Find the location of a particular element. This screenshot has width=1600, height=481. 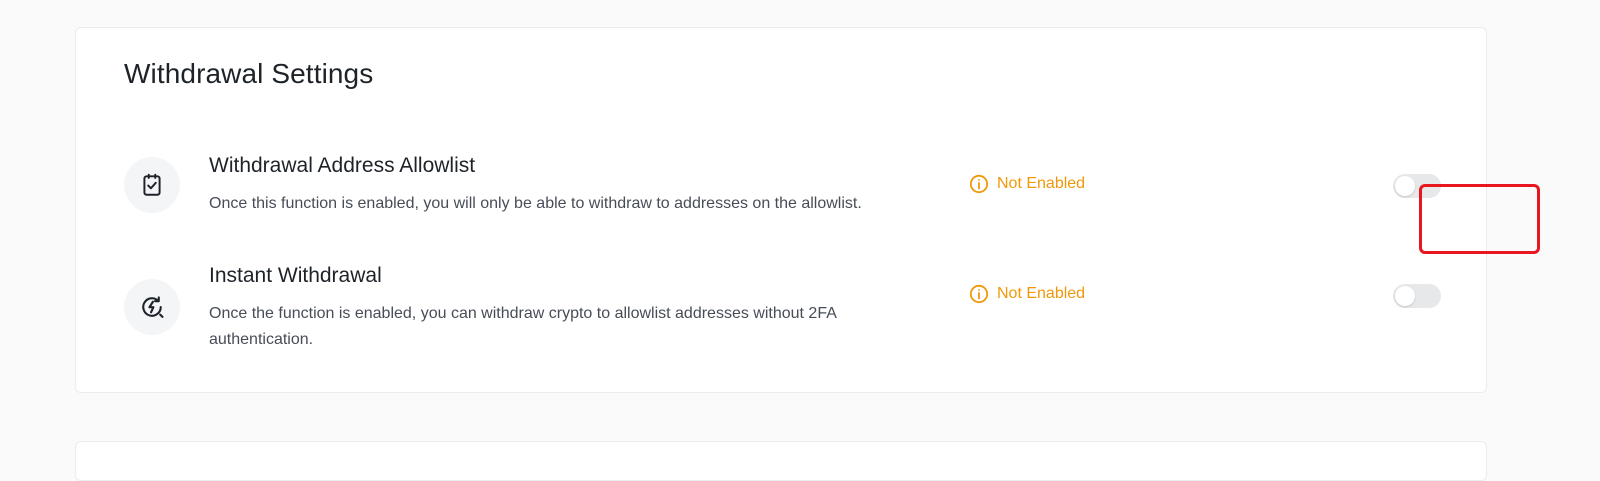

highlight-box is located at coordinates (1479, 219).